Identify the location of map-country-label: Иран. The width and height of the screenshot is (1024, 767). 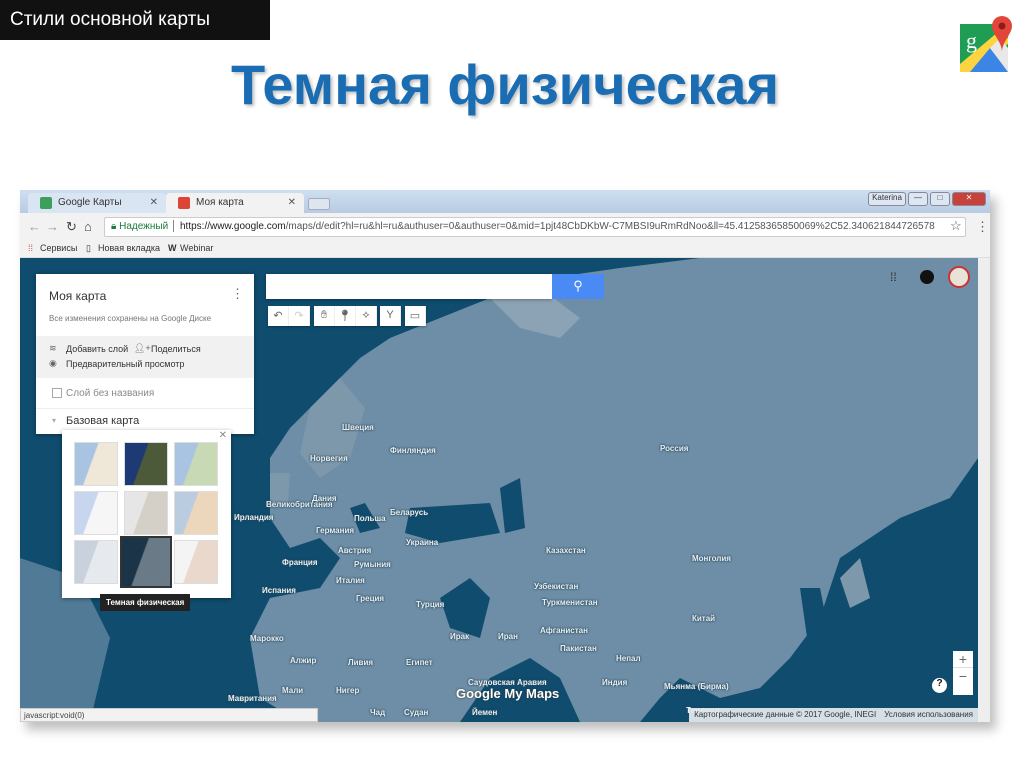
(508, 636).